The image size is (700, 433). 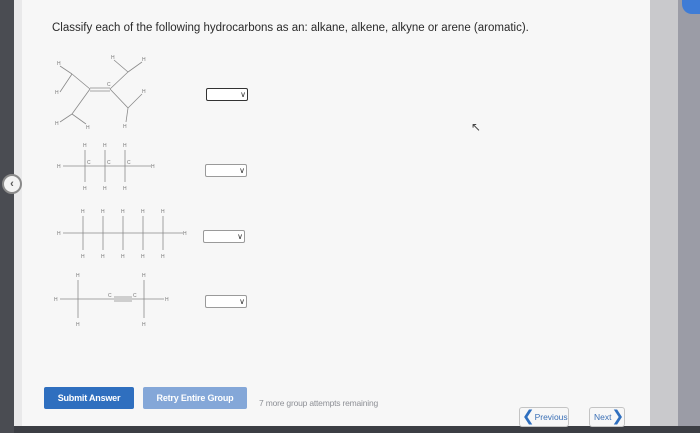 I want to click on classification-select-2: ∨, so click(x=226, y=170).